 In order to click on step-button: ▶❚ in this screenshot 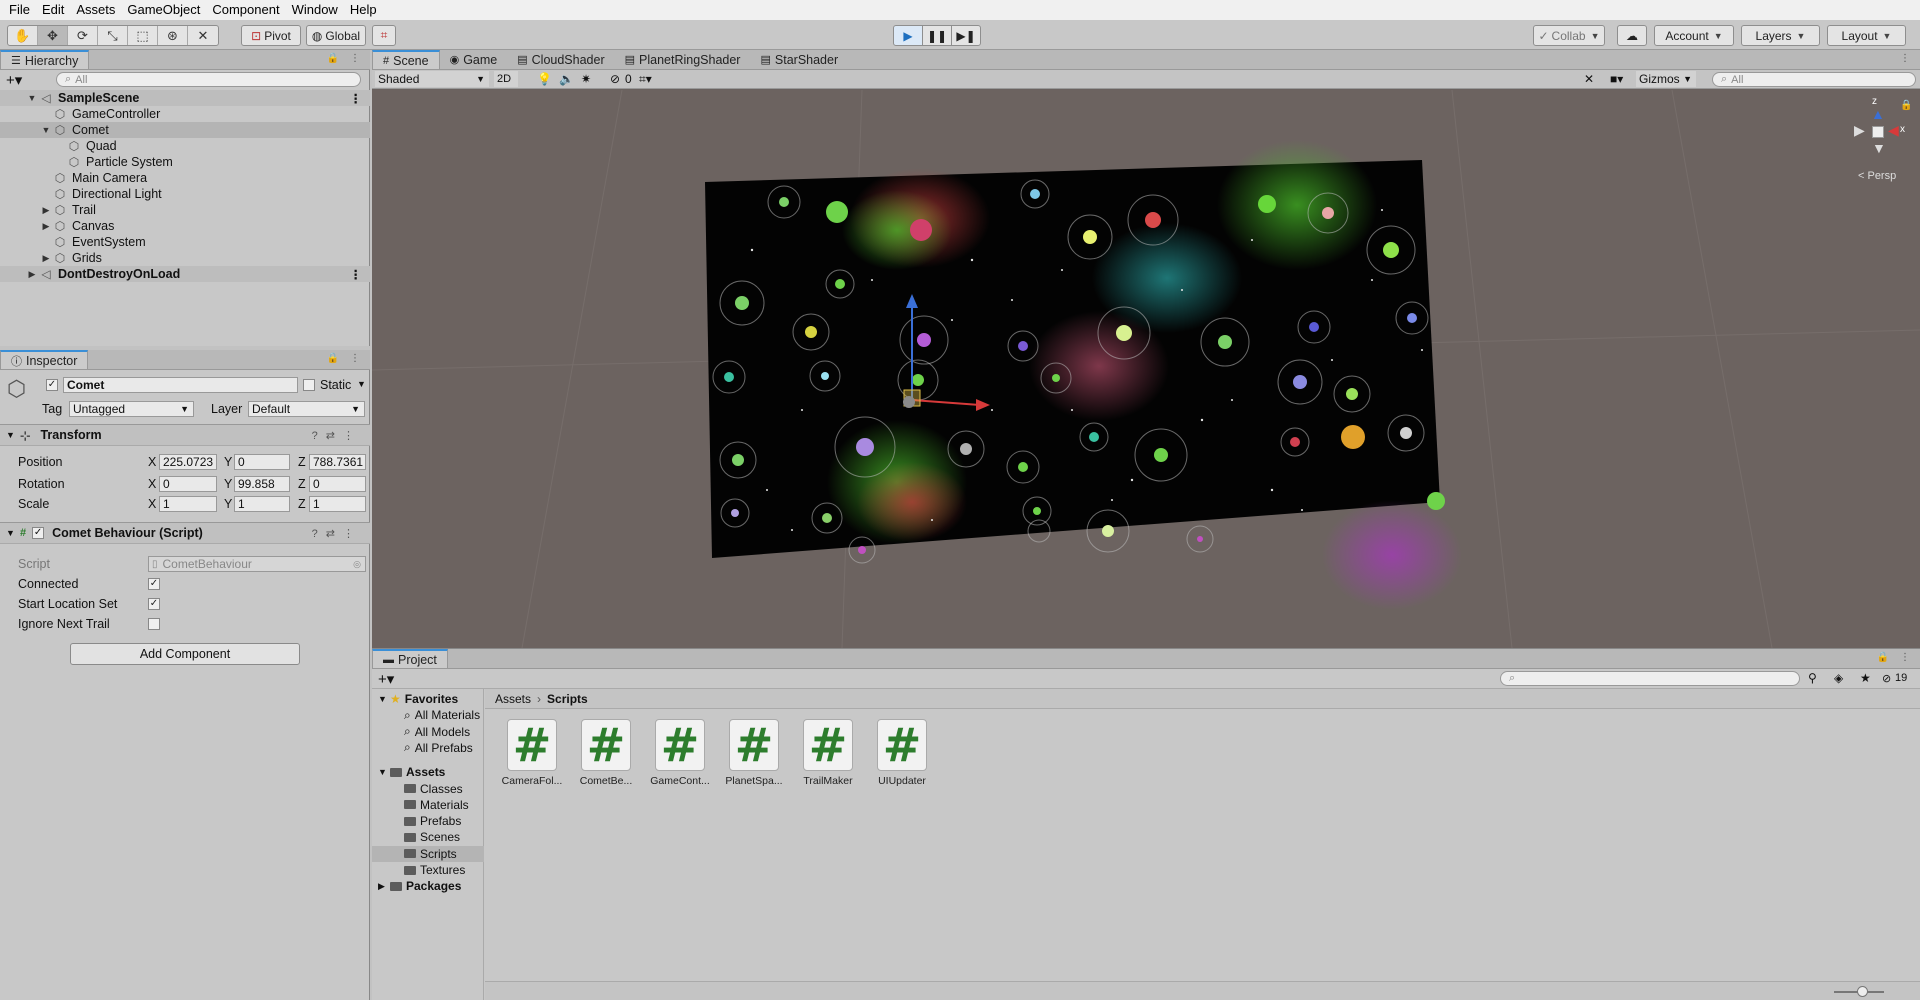, I will do `click(966, 35)`.